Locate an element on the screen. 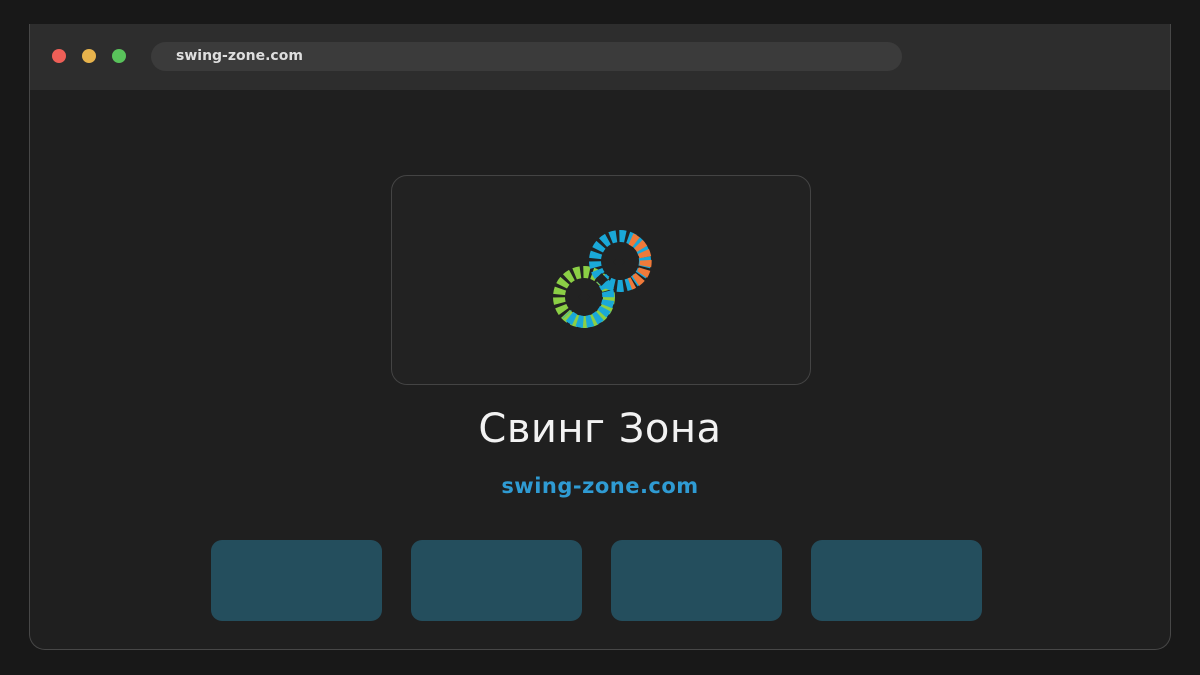 Image resolution: width=1200 pixels, height=675 pixels. logo-card is located at coordinates (601, 280).